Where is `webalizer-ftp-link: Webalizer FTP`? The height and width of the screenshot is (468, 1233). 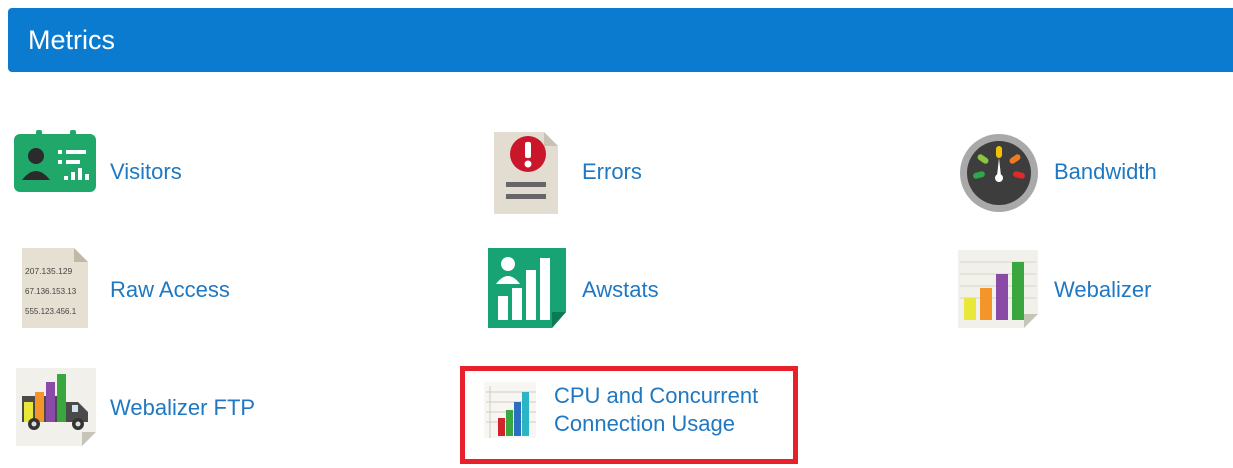 webalizer-ftp-link: Webalizer FTP is located at coordinates (146, 408).